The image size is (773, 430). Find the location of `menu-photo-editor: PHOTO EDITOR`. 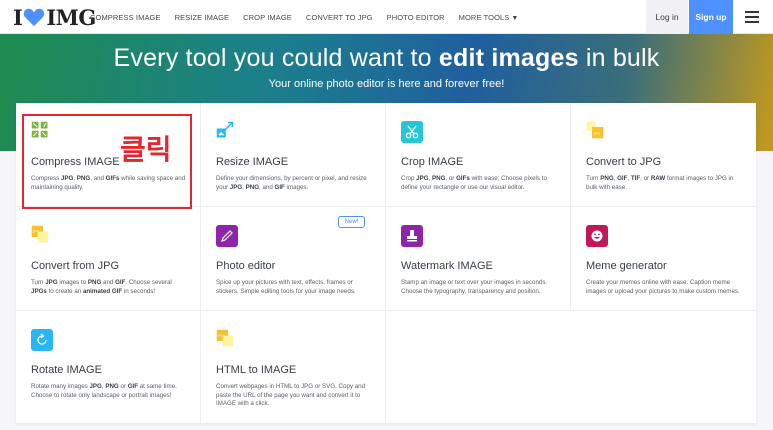

menu-photo-editor: PHOTO EDITOR is located at coordinates (416, 17).